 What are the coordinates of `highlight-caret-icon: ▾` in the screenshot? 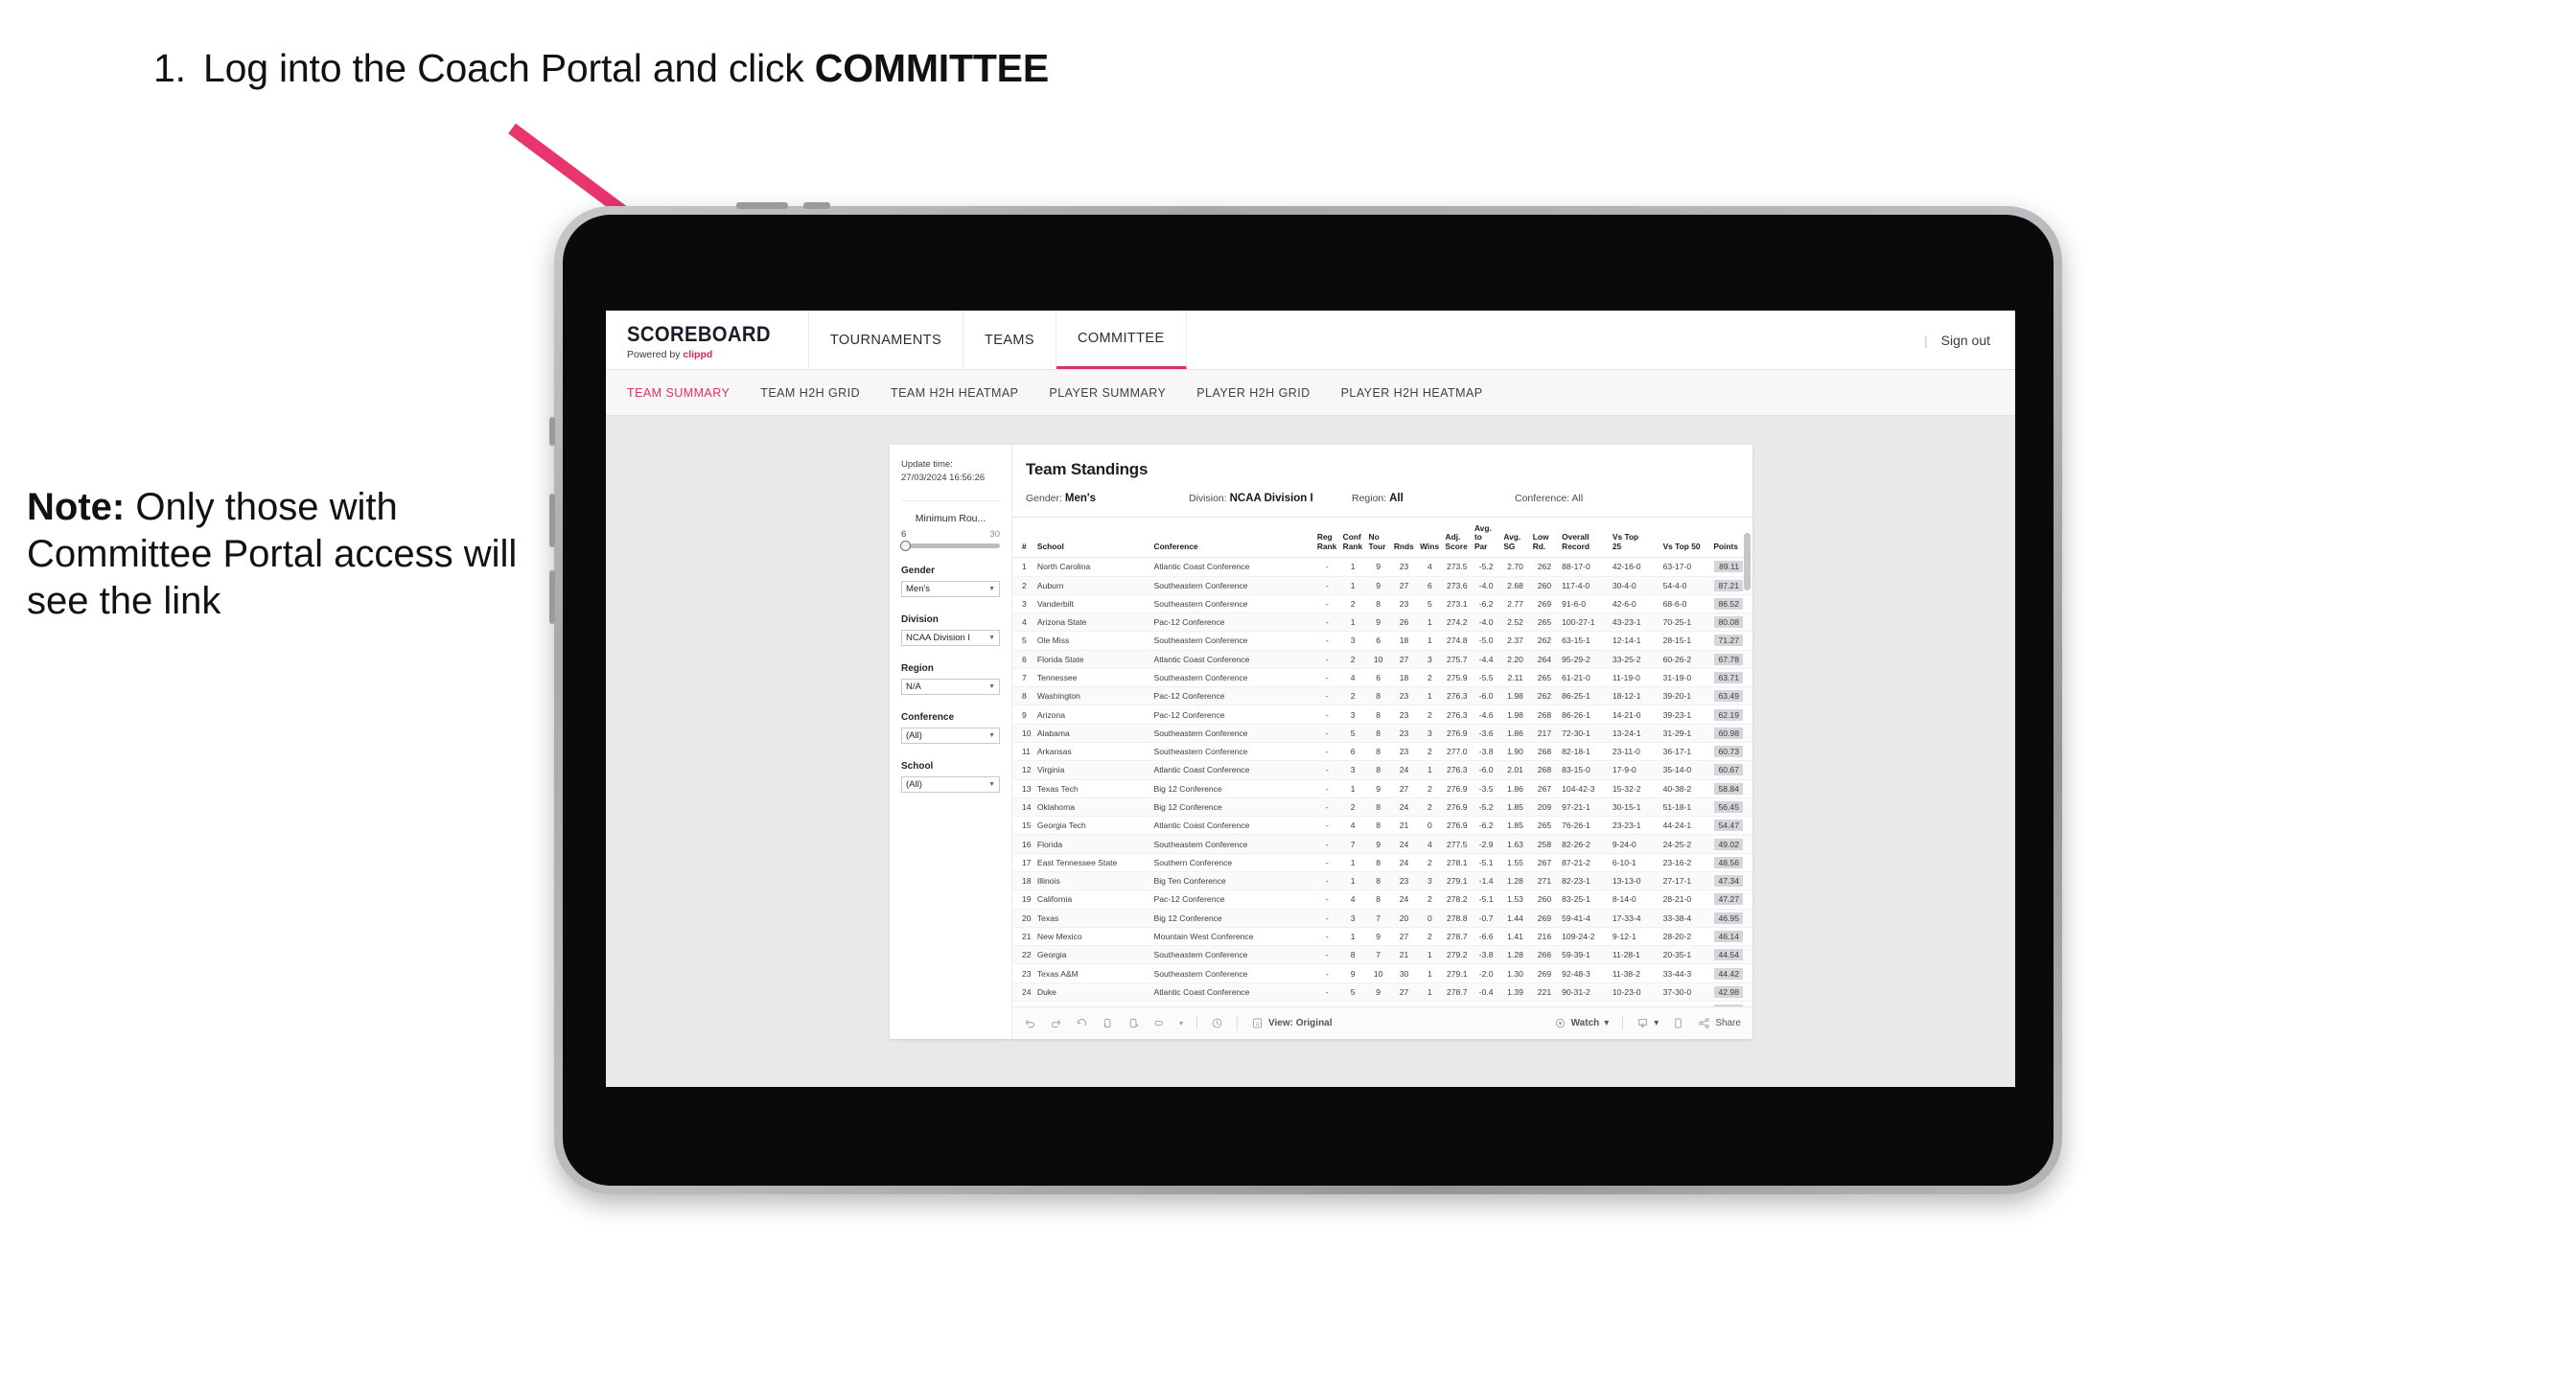 It's located at (1181, 1023).